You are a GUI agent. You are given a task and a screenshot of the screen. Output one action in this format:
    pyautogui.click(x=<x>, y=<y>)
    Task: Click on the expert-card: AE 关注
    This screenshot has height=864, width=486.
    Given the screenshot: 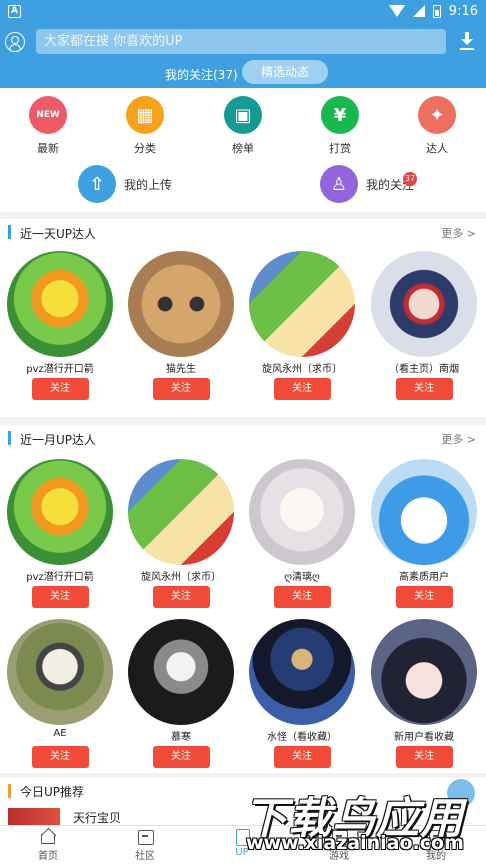 What is the action you would take?
    pyautogui.click(x=60, y=693)
    